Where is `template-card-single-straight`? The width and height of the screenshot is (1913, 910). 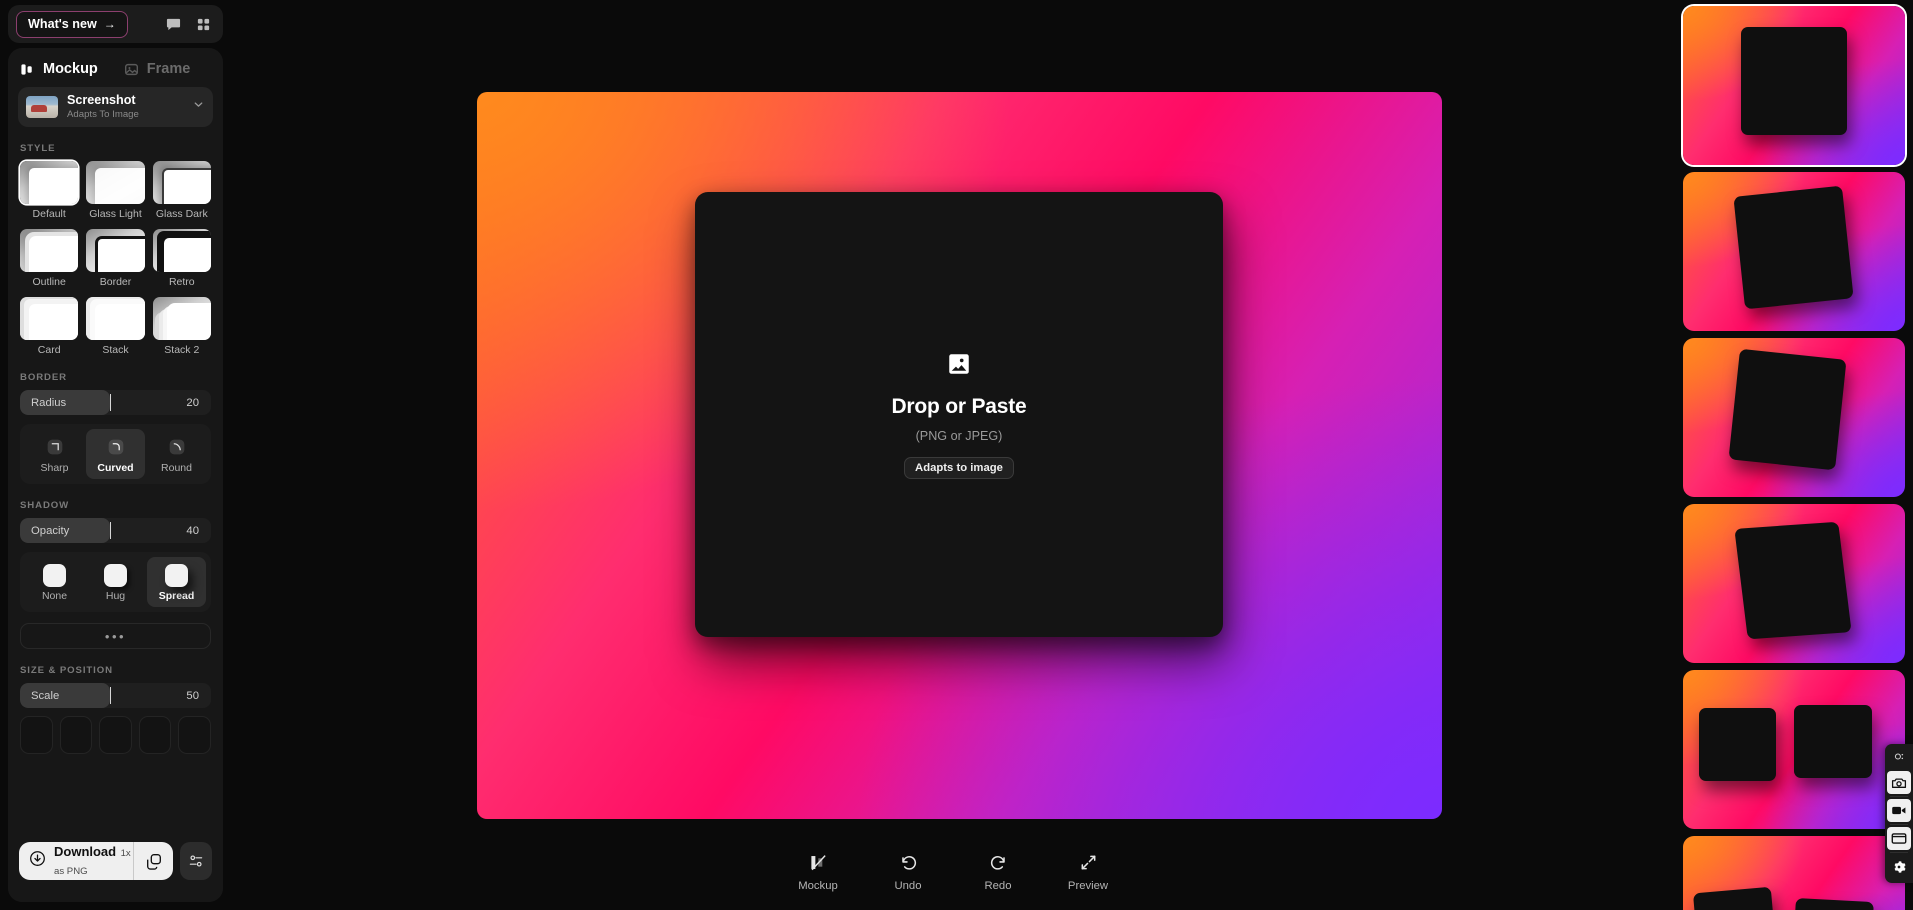
template-card-single-straight is located at coordinates (1794, 85).